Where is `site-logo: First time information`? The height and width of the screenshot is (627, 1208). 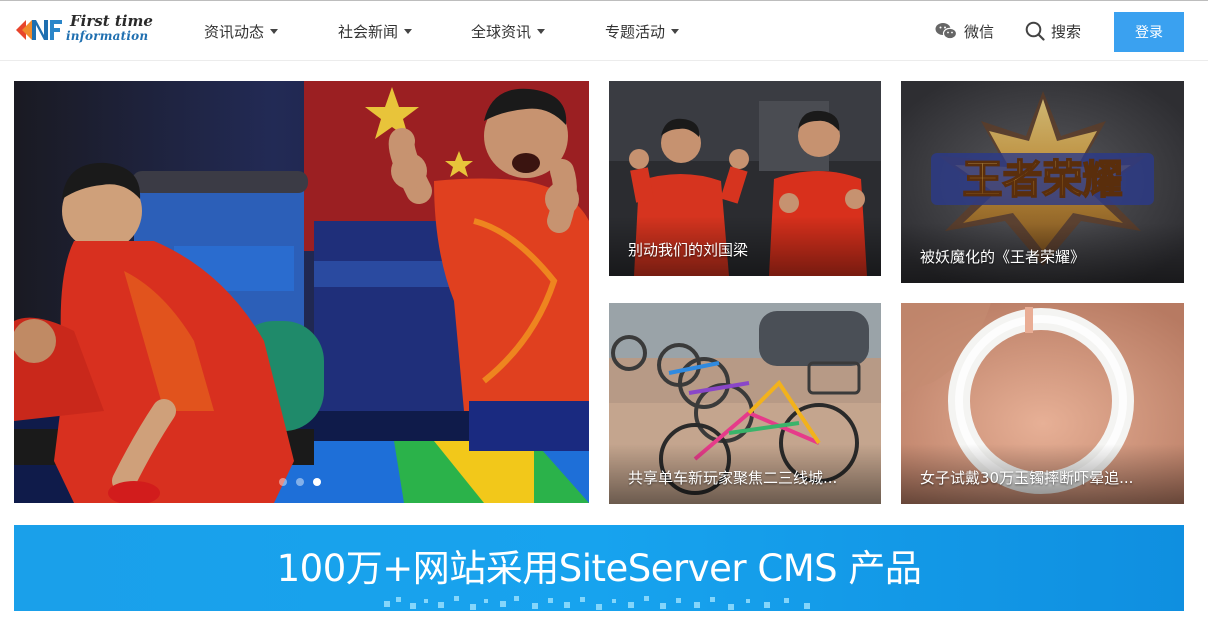 site-logo: First time information is located at coordinates (89, 30).